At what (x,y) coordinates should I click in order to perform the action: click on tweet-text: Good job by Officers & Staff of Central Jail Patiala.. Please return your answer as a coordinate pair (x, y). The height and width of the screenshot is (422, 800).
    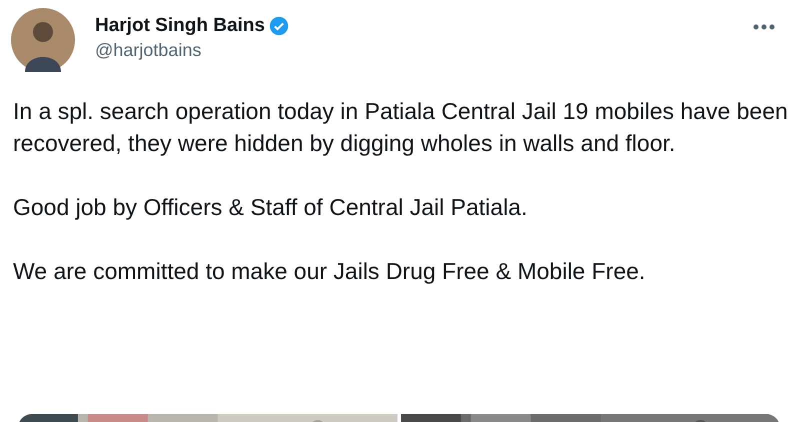
    Looking at the image, I should click on (270, 207).